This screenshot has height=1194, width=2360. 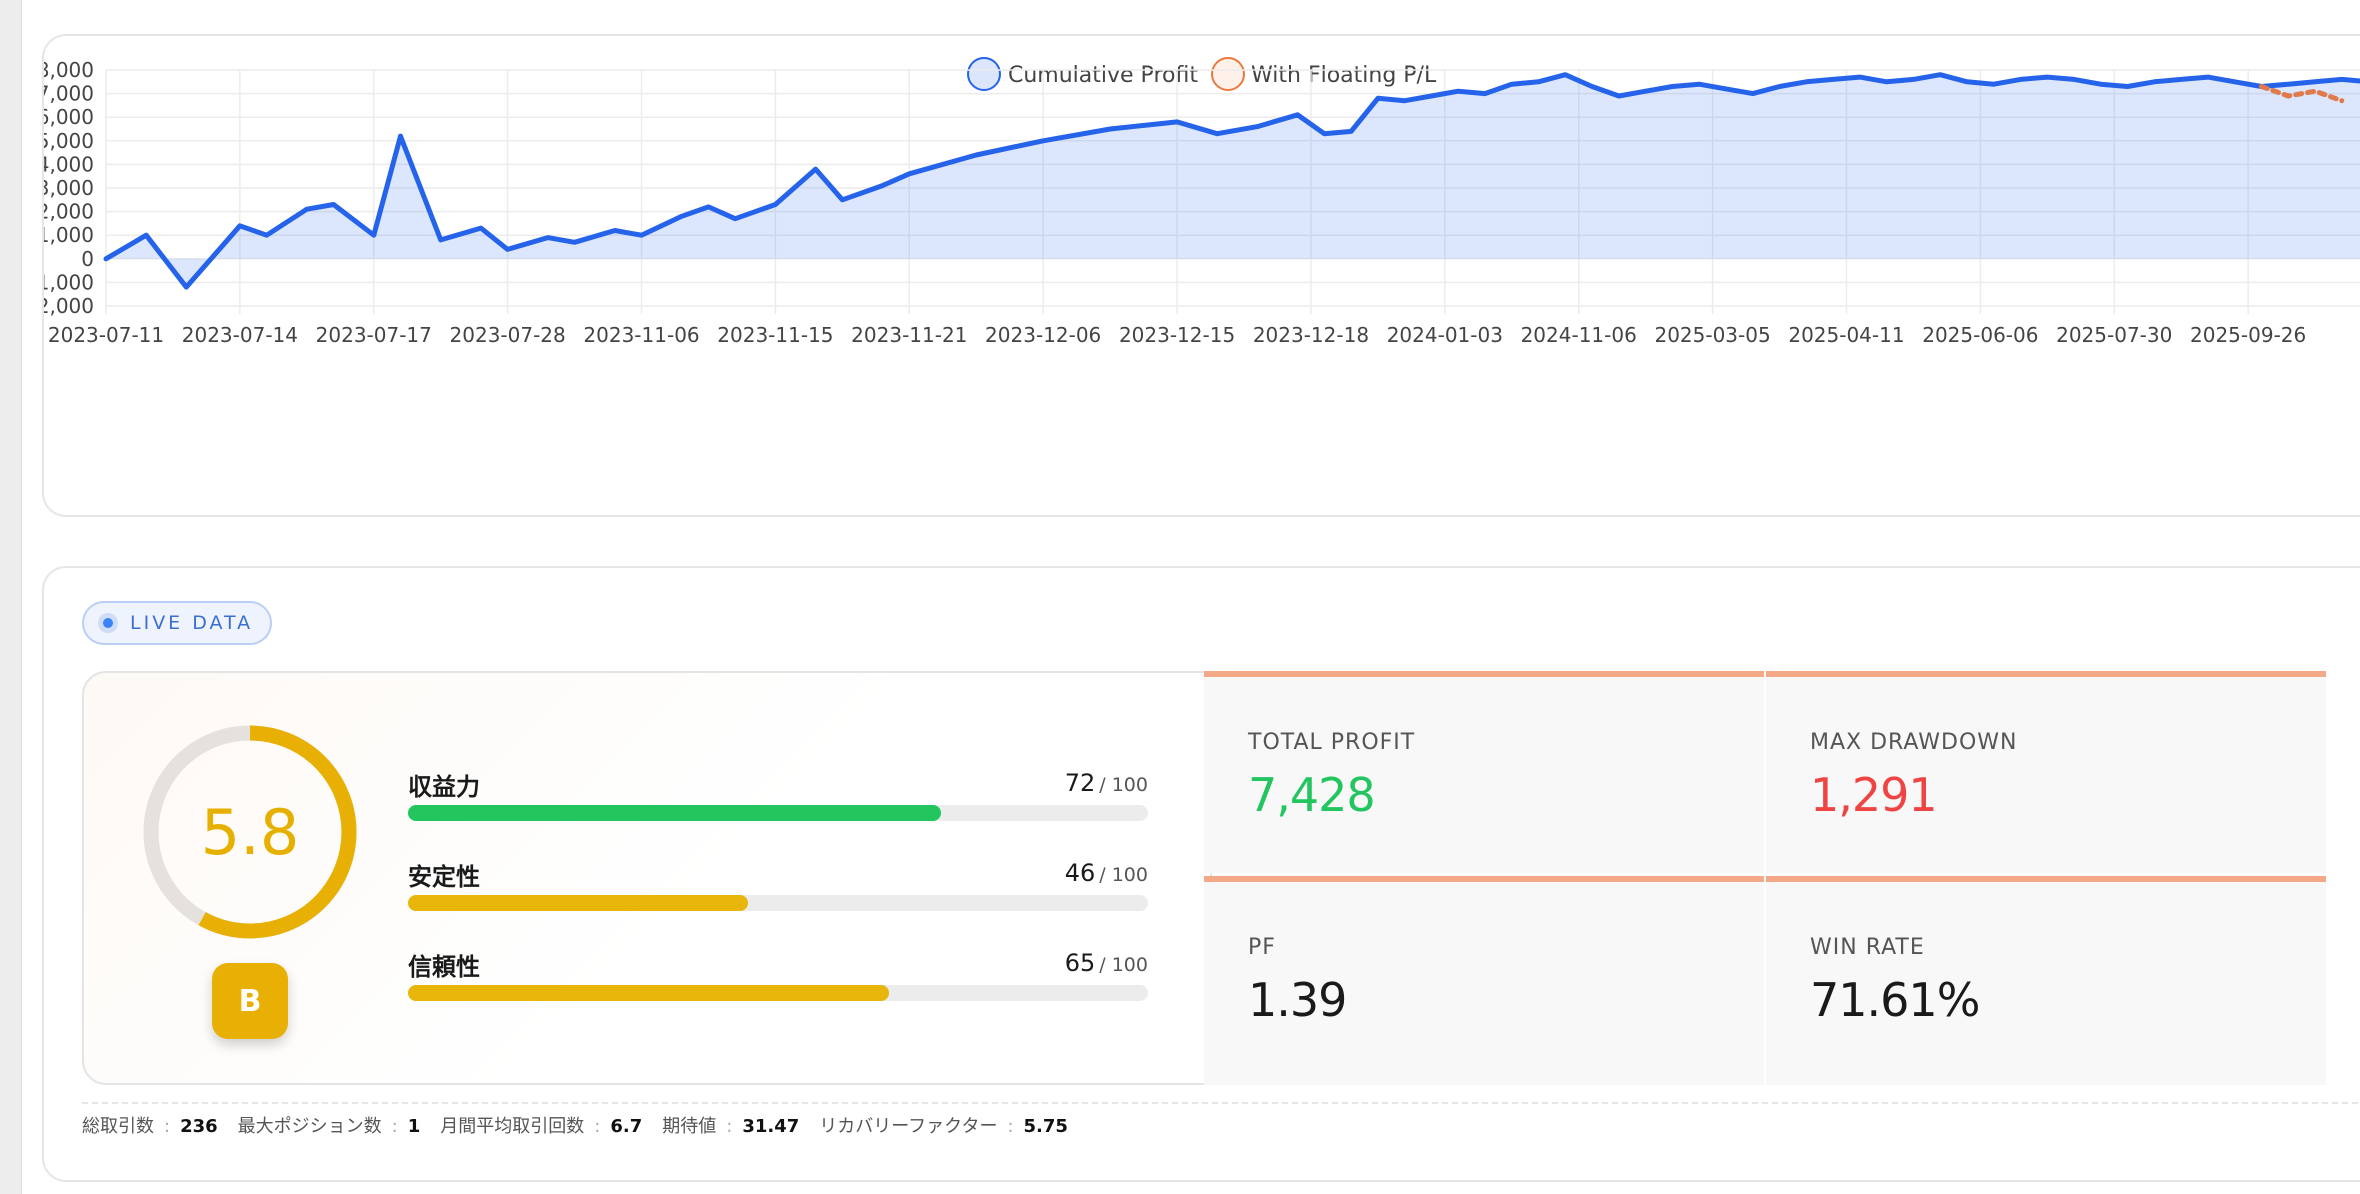 What do you see at coordinates (1484, 772) in the screenshot?
I see `stat-card-total-profit: TOTAL PROFIT 7,428` at bounding box center [1484, 772].